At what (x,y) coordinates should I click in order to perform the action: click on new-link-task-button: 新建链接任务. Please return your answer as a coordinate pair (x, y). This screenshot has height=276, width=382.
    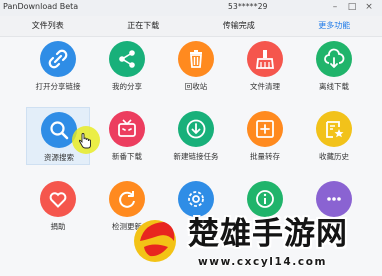
    Looking at the image, I should click on (196, 136).